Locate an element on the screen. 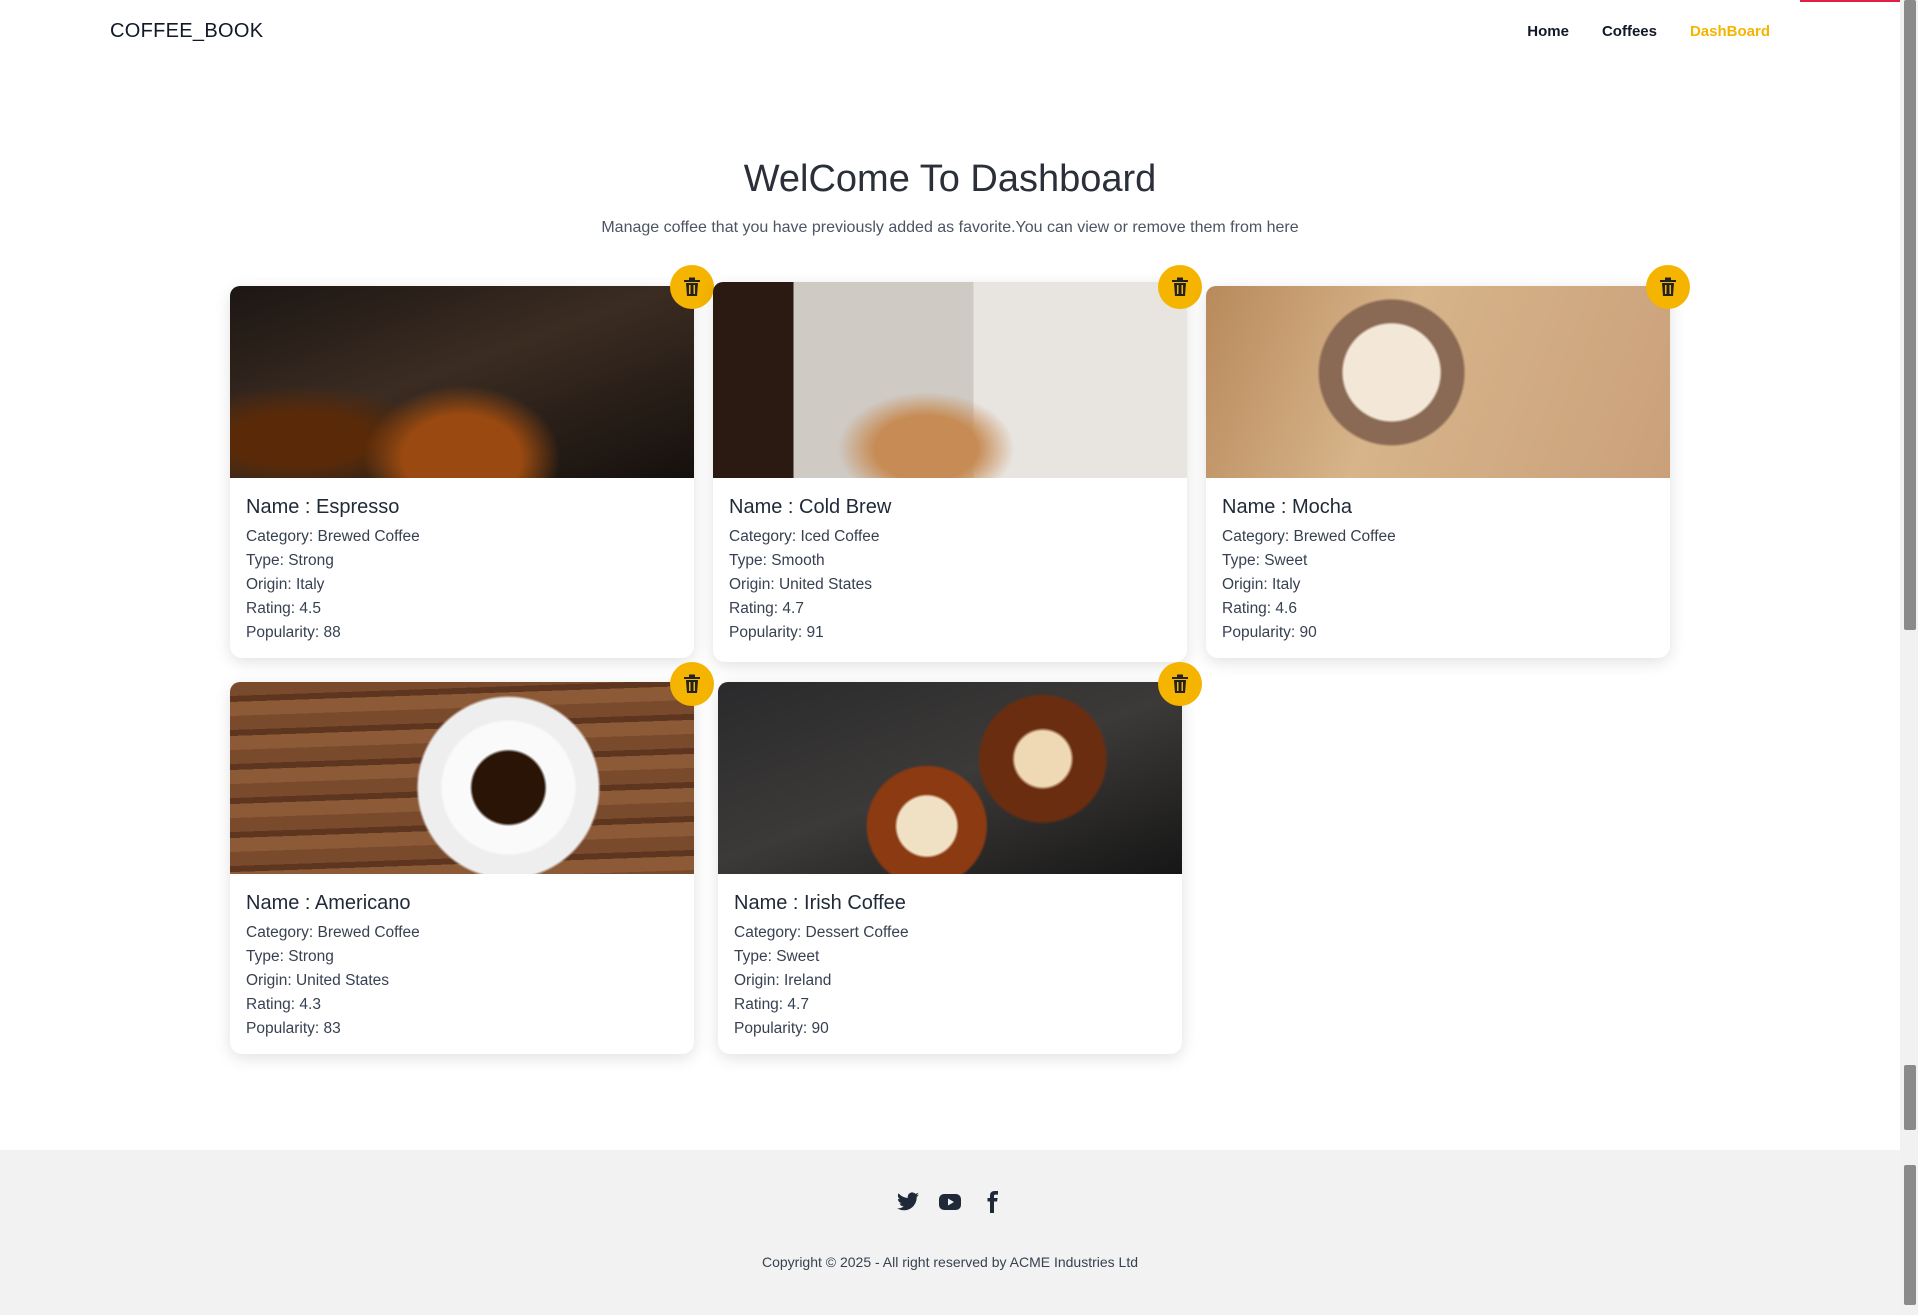  delete-button-americano is located at coordinates (692, 684).